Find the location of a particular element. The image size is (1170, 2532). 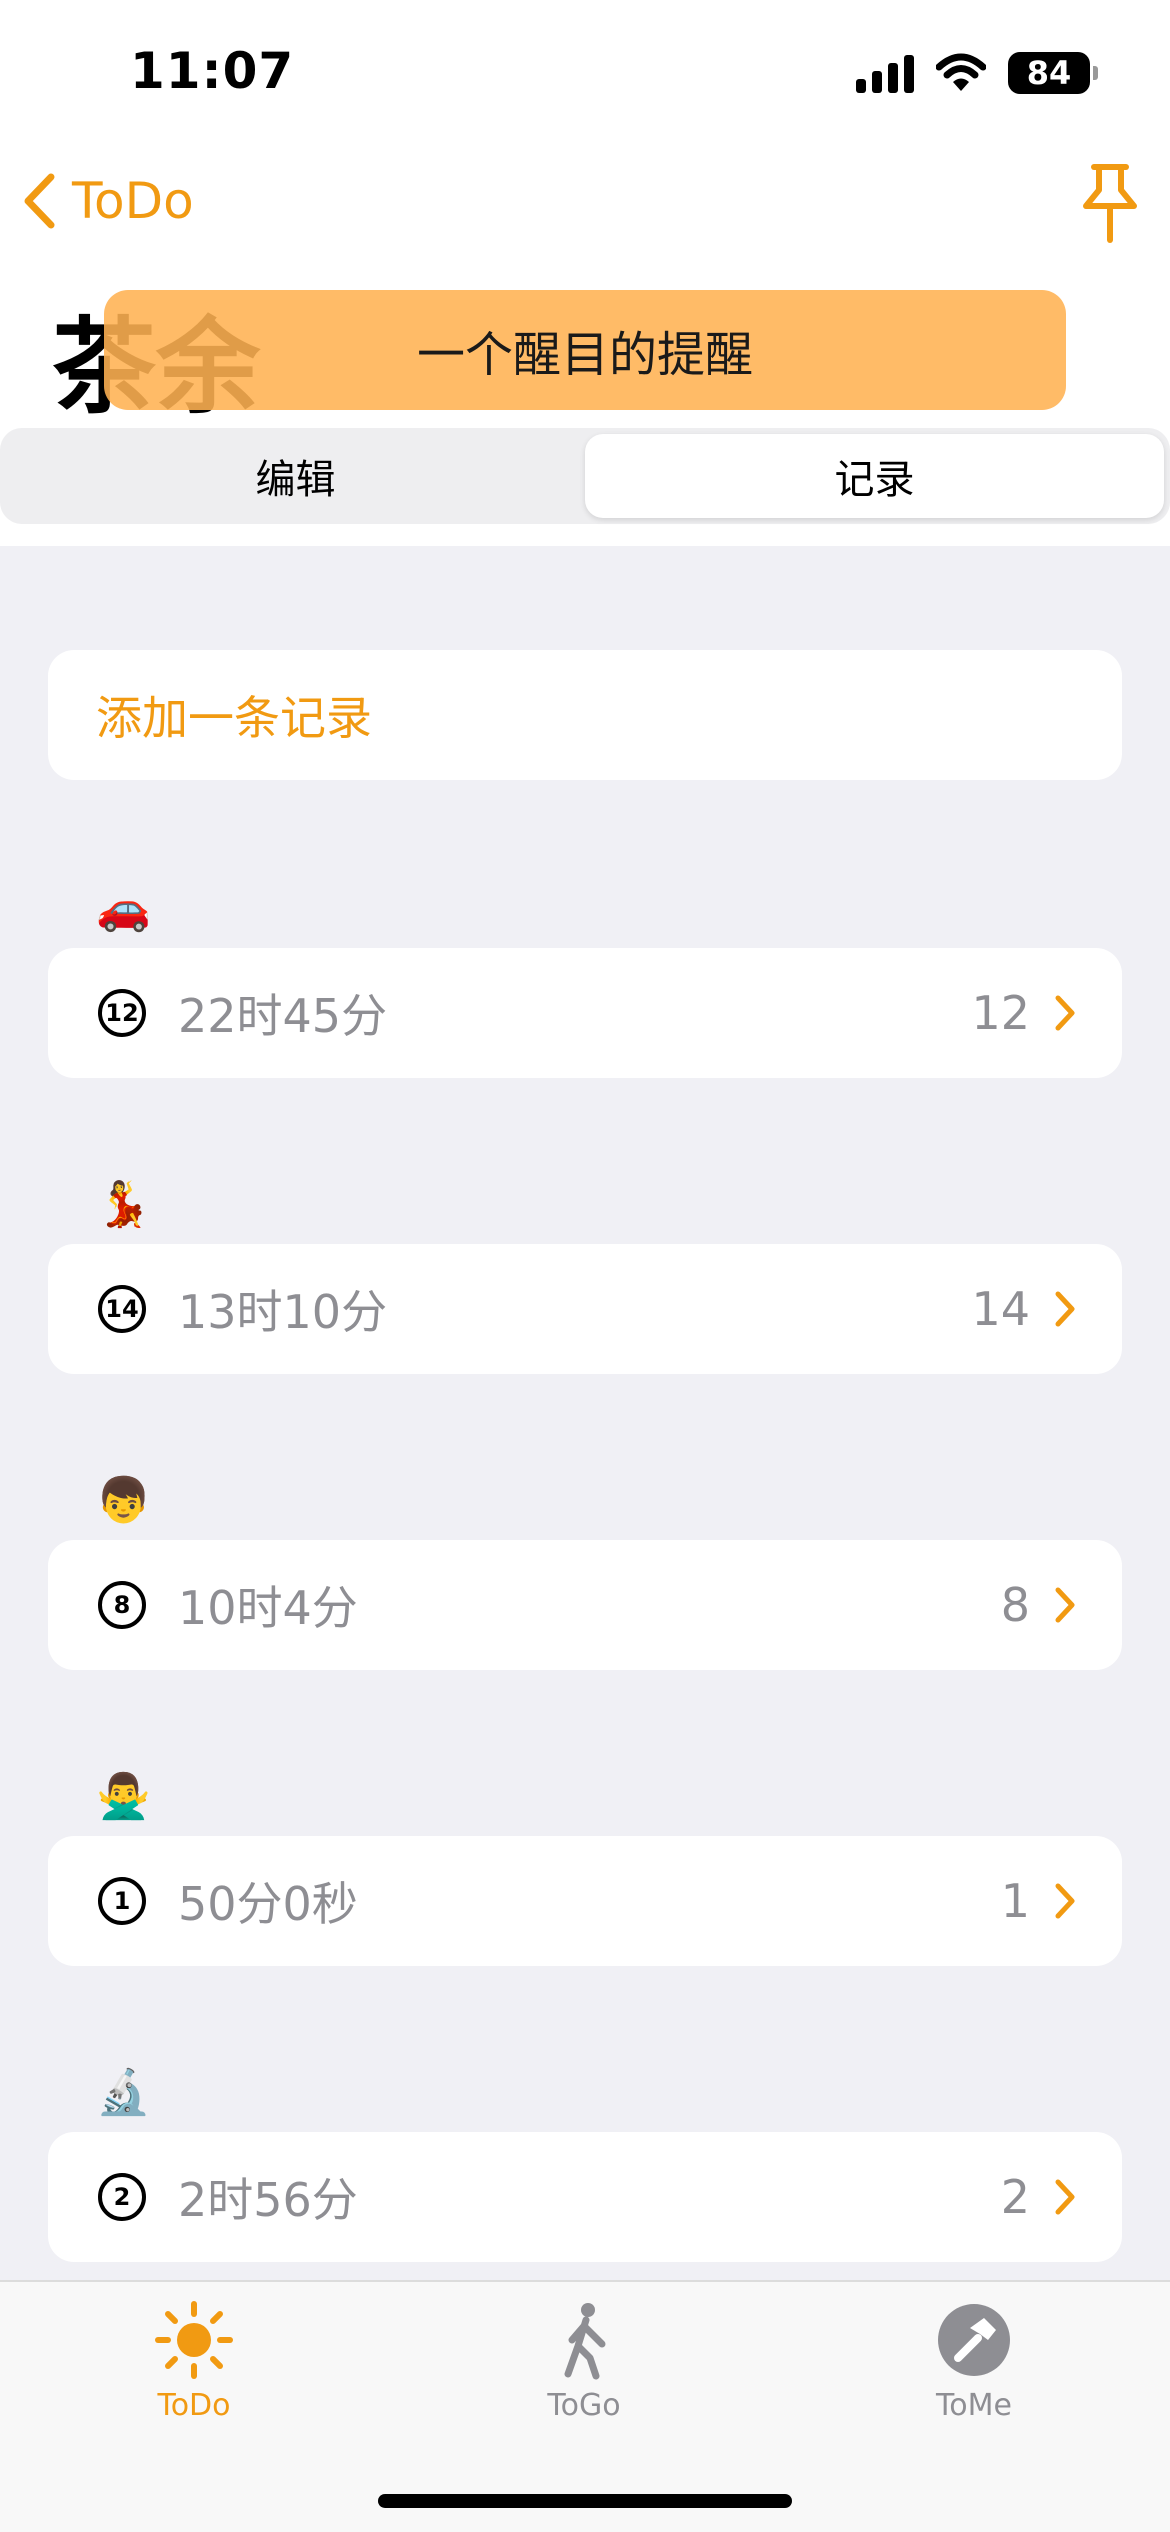

tab-label: ToMe is located at coordinates (974, 2405).